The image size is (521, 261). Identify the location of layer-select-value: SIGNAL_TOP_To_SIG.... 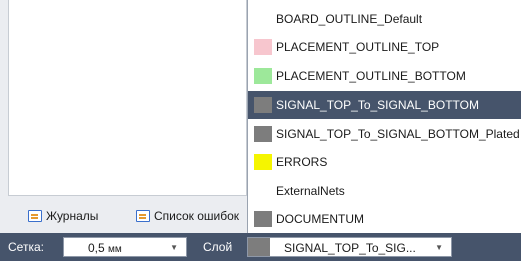
(350, 248).